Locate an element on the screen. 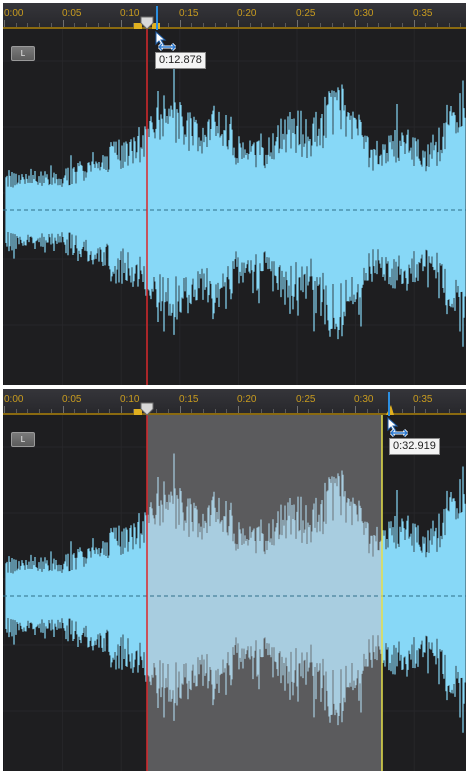 The width and height of the screenshot is (466, 771). time-tooltip: 0:32.919 is located at coordinates (414, 446).